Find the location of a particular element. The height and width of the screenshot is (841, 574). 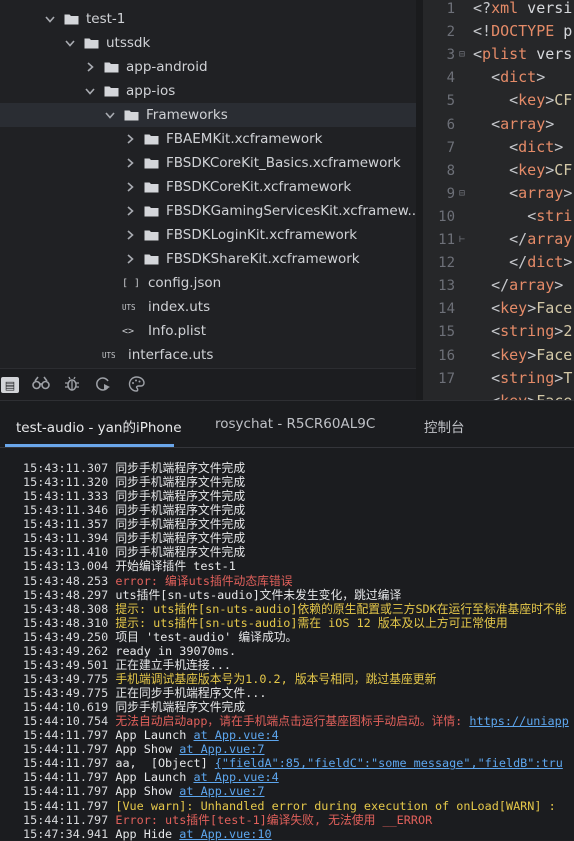

code-line: <dict> is located at coordinates (536, 146).